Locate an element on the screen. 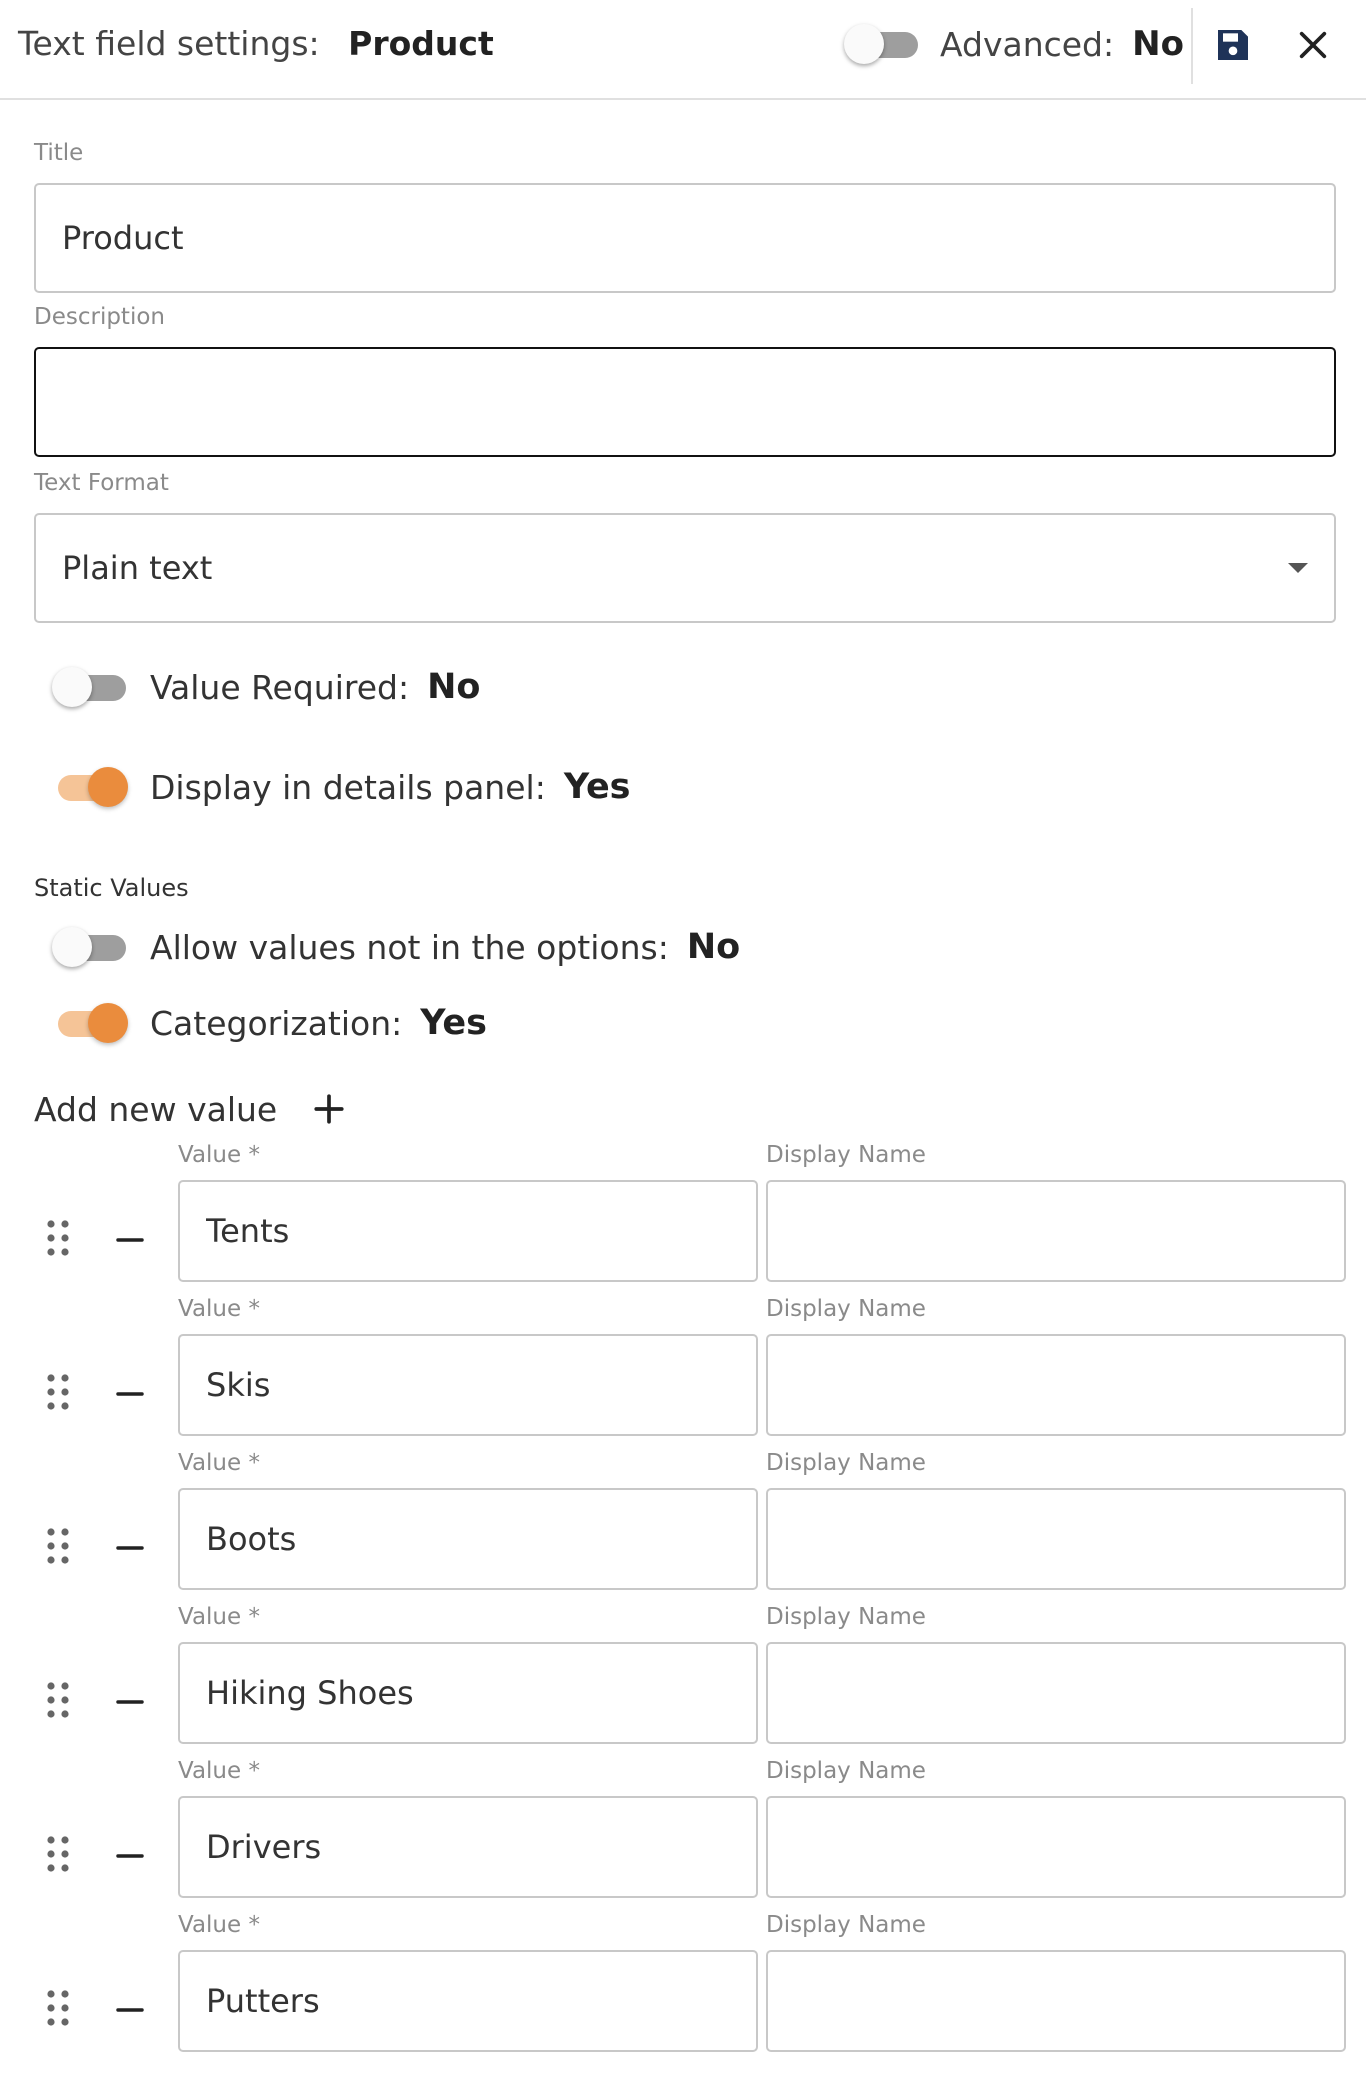 Image resolution: width=1366 pixels, height=2088 pixels. categorization-row: Categorization: Yes is located at coordinates (268, 1023).